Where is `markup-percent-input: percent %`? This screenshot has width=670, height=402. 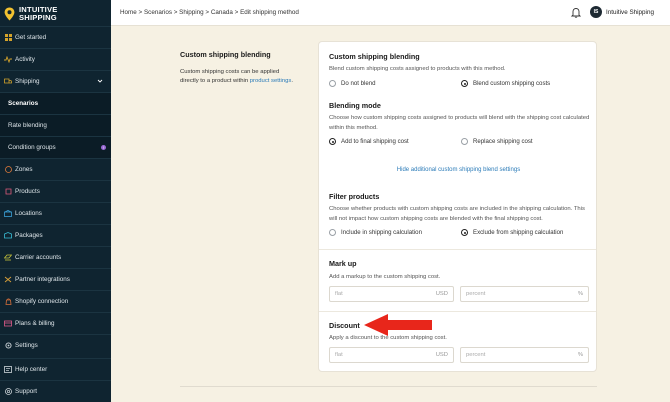
markup-percent-input: percent % is located at coordinates (524, 294).